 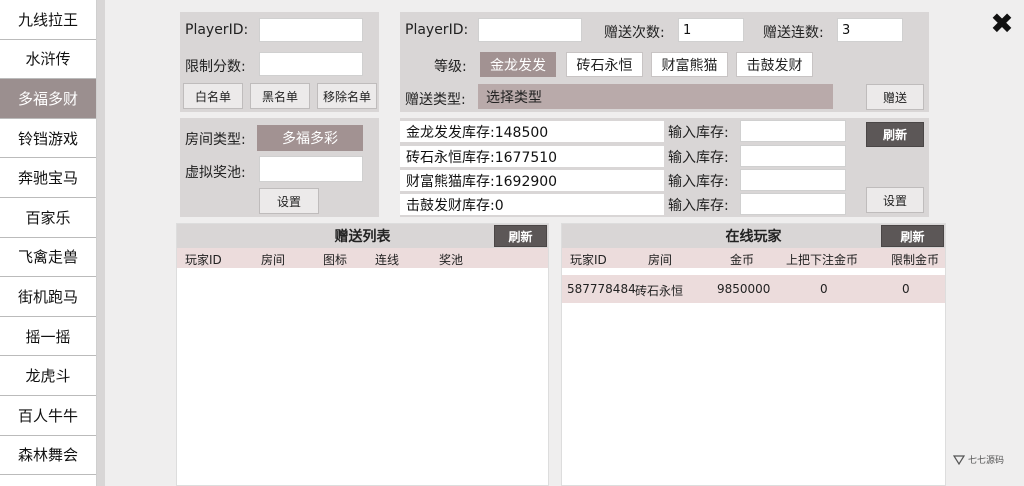 What do you see at coordinates (215, 67) in the screenshot?
I see `limit-score-label: 限制分数:` at bounding box center [215, 67].